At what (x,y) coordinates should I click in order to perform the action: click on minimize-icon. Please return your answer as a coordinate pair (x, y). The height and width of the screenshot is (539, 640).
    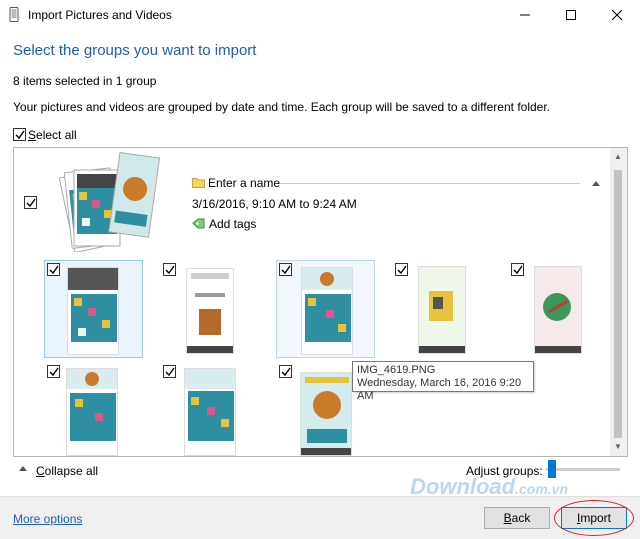
    Looking at the image, I should click on (525, 15).